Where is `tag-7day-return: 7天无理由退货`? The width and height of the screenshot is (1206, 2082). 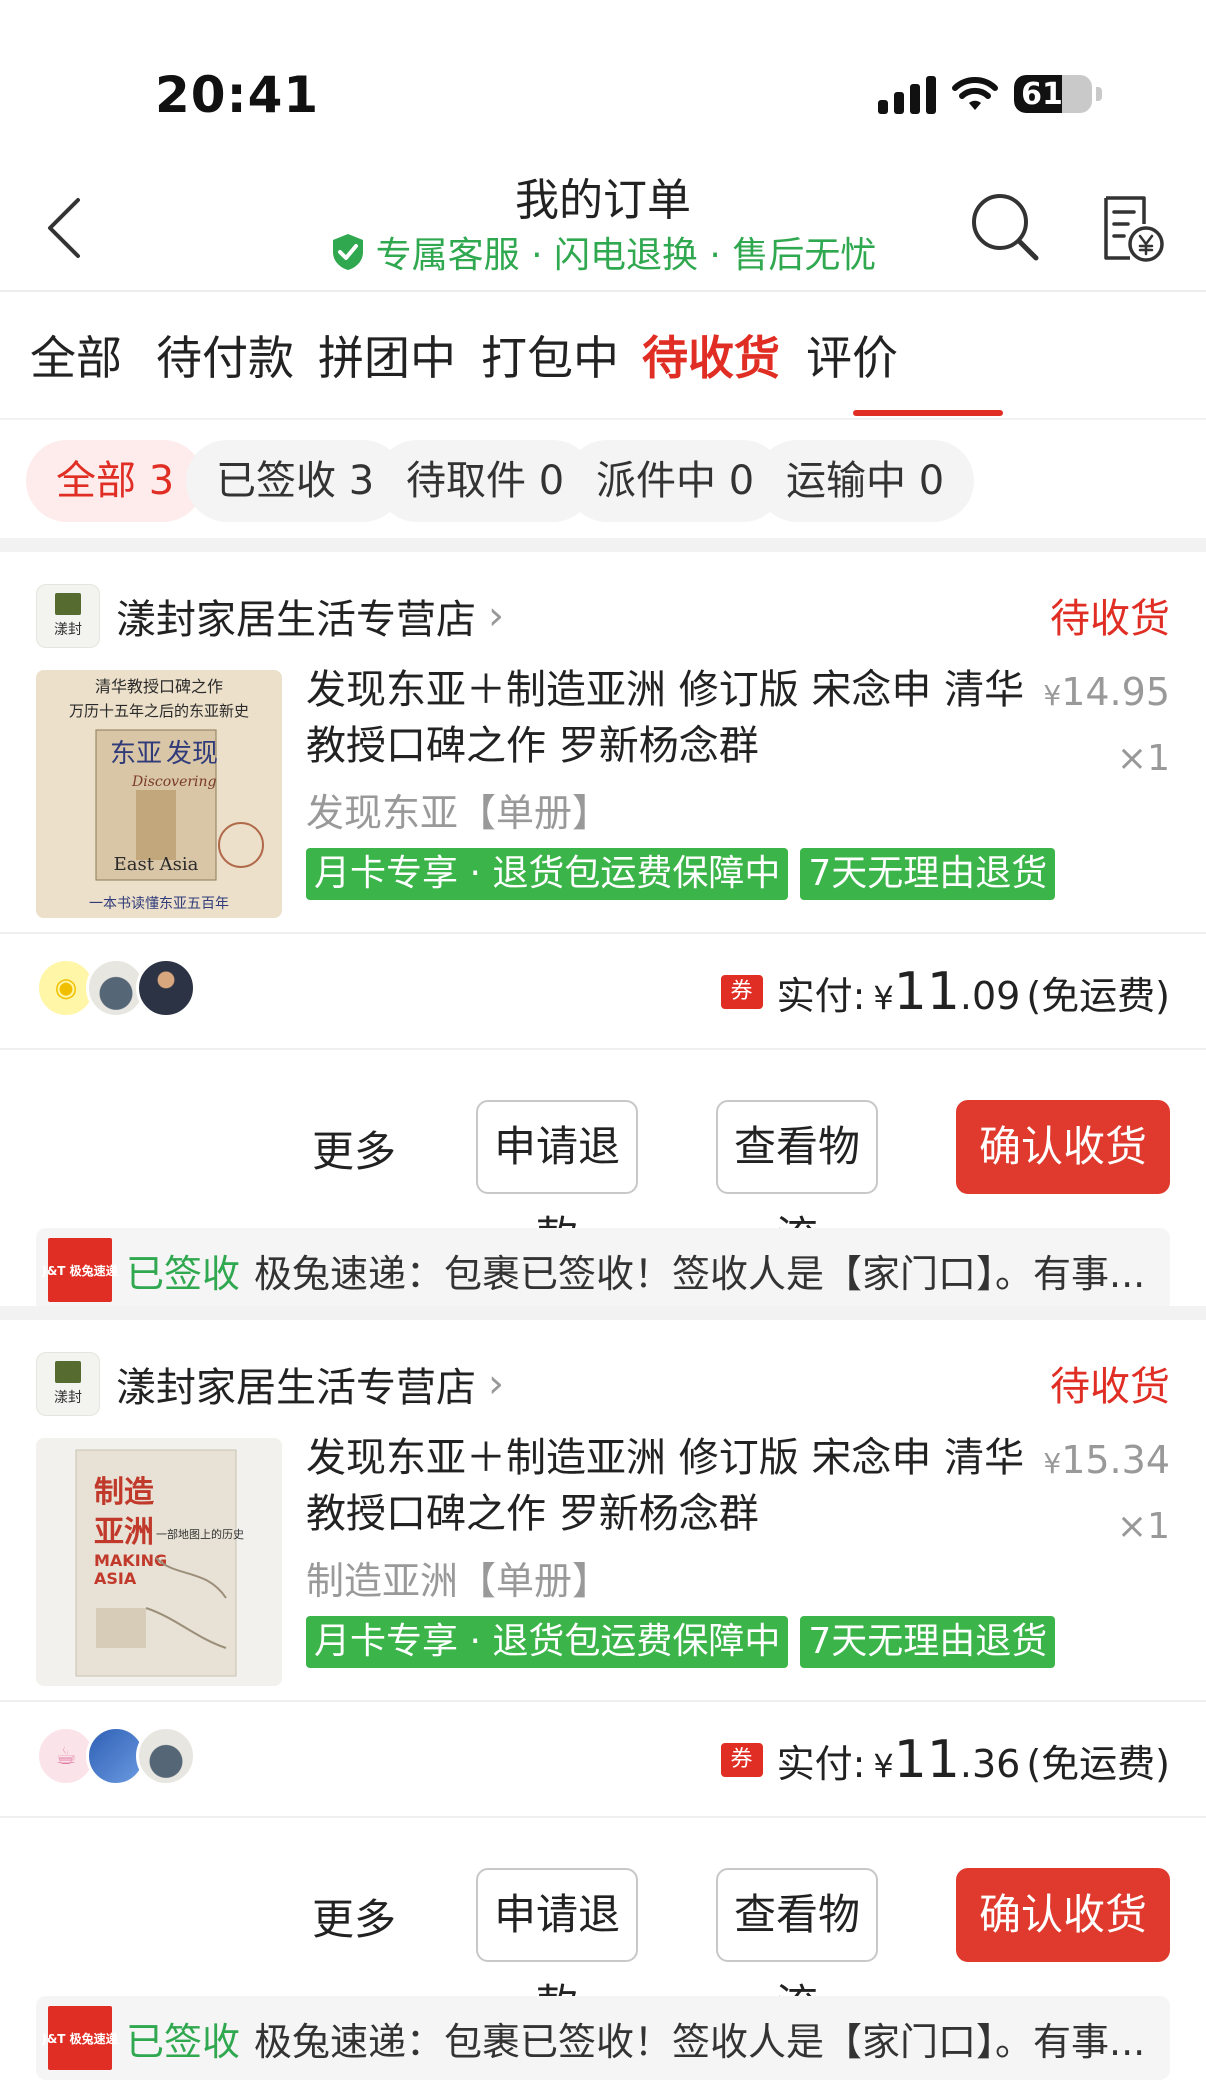 tag-7day-return: 7天无理由退货 is located at coordinates (928, 874).